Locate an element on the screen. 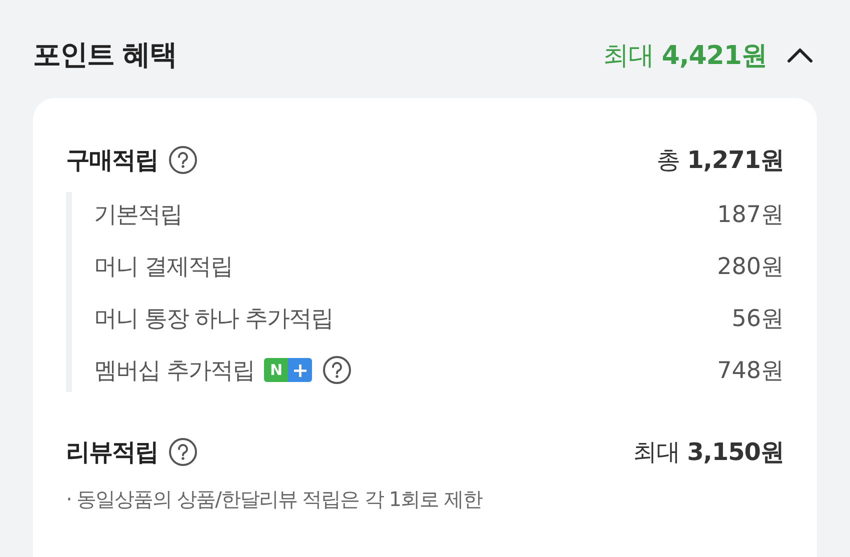 The image size is (850, 557). note-text: · 동일상품의 상품/한달리뷰 적립은 각 1회로 제한 is located at coordinates (275, 499).